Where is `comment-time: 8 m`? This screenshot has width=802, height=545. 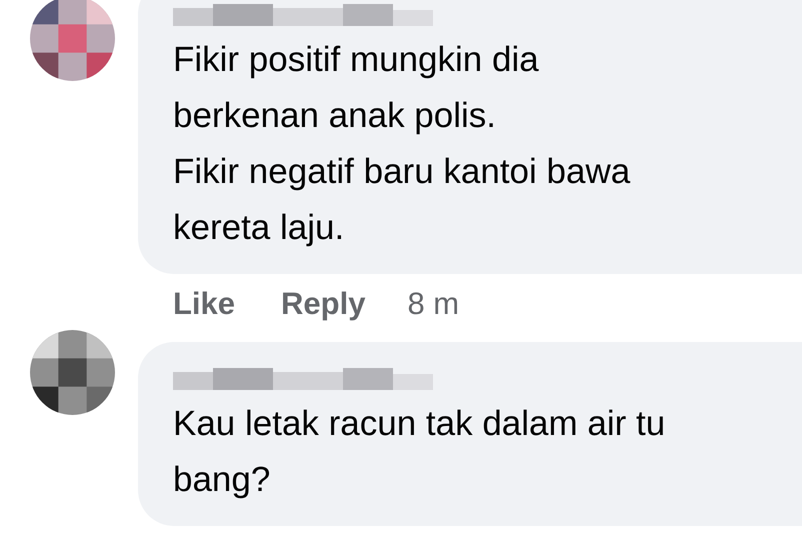 comment-time: 8 m is located at coordinates (433, 304).